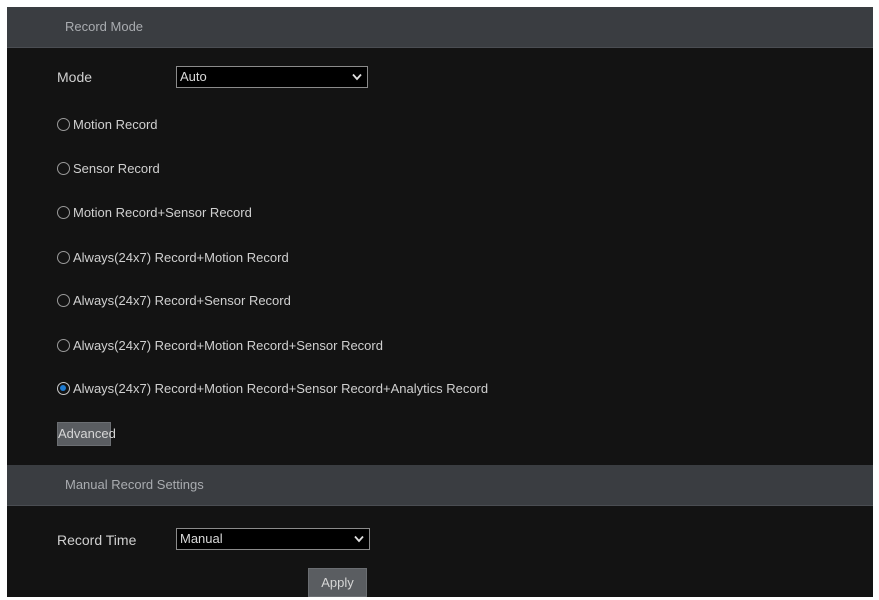 This screenshot has height=600, width=879. What do you see at coordinates (86, 434) in the screenshot?
I see `advanced-button: Advanced` at bounding box center [86, 434].